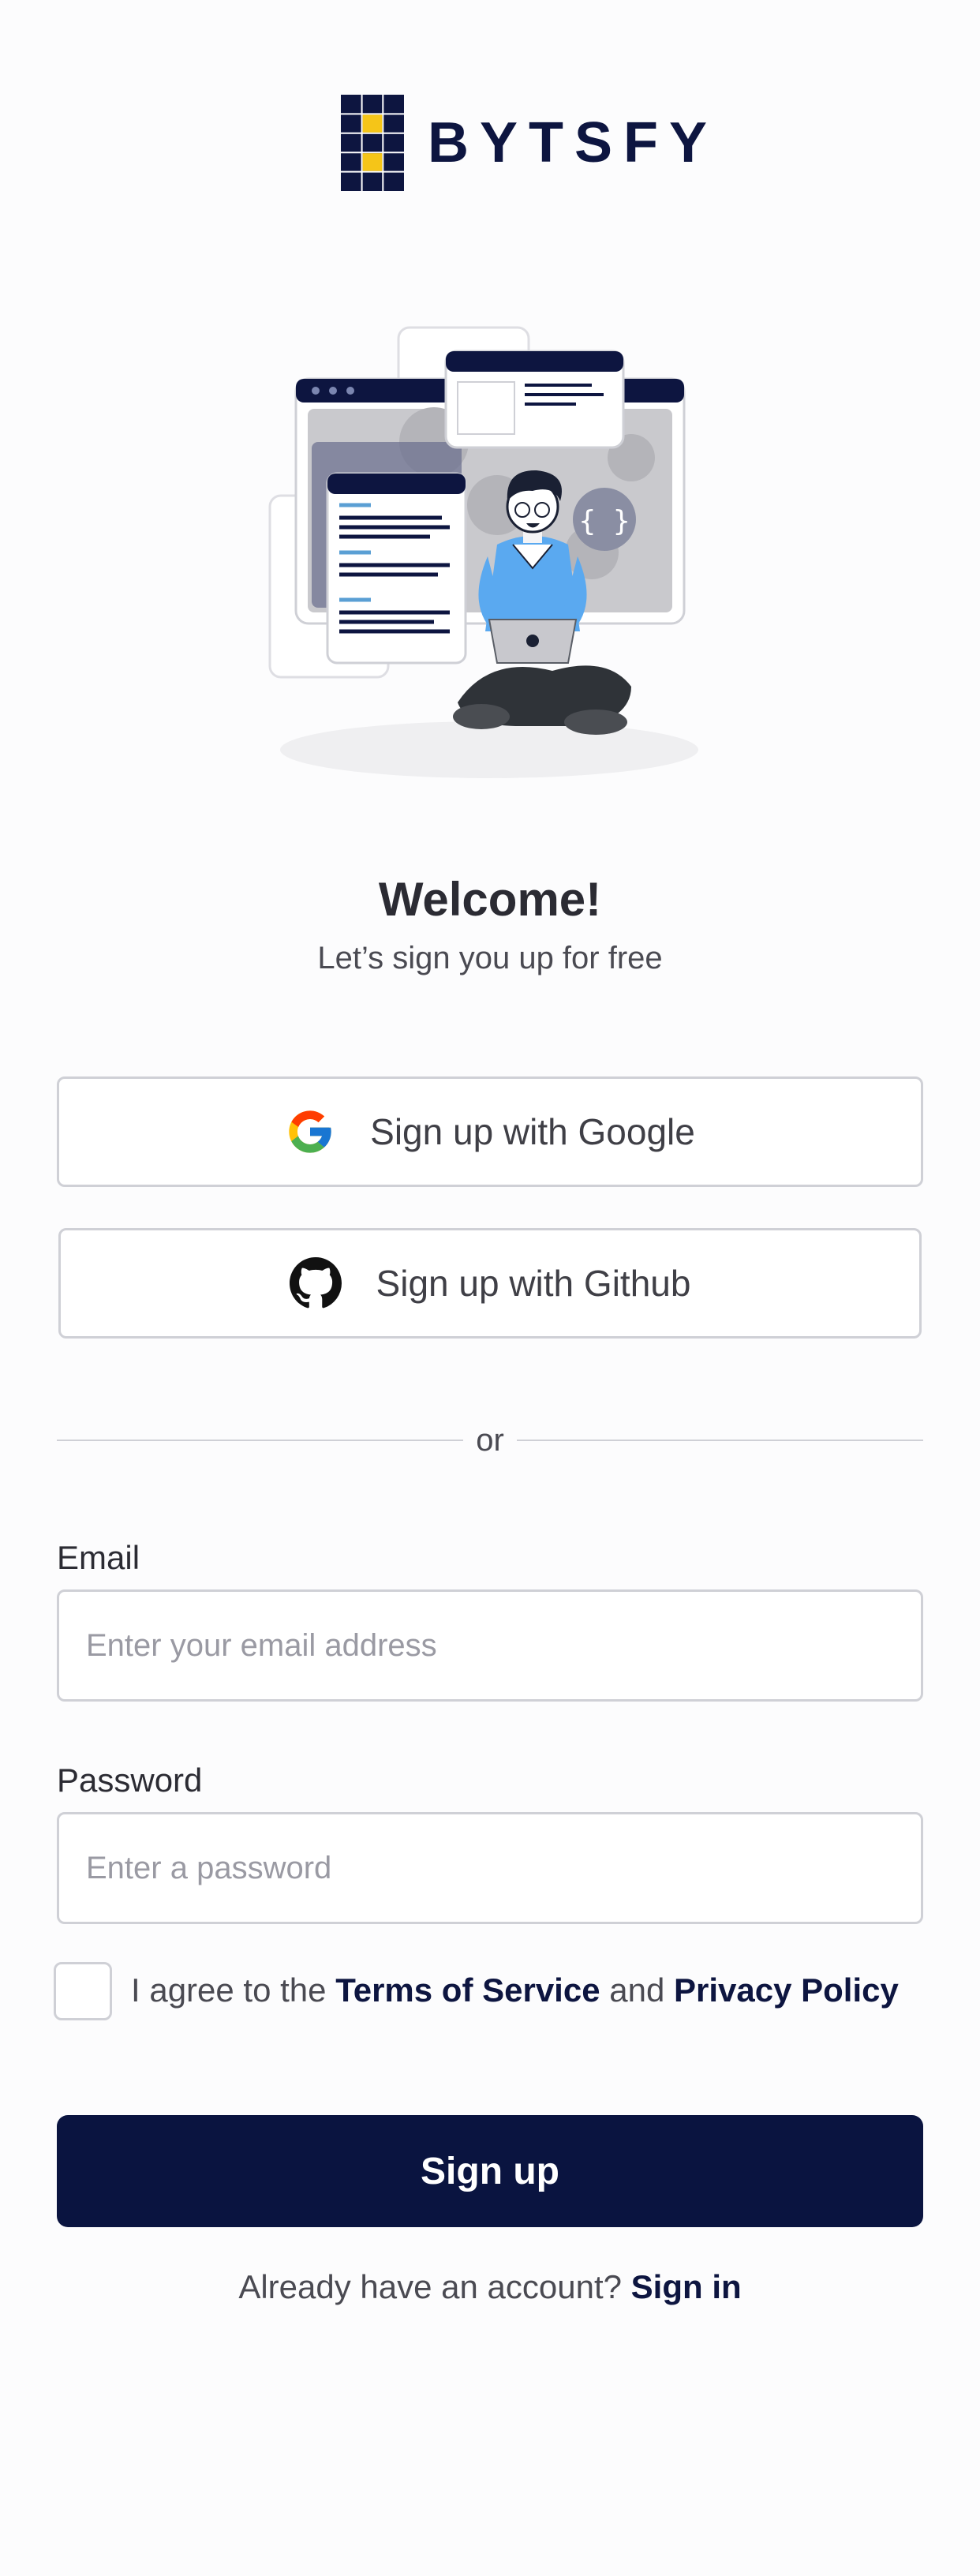  Describe the element at coordinates (786, 1990) in the screenshot. I see `privacy-link: Privacy Policy` at that location.